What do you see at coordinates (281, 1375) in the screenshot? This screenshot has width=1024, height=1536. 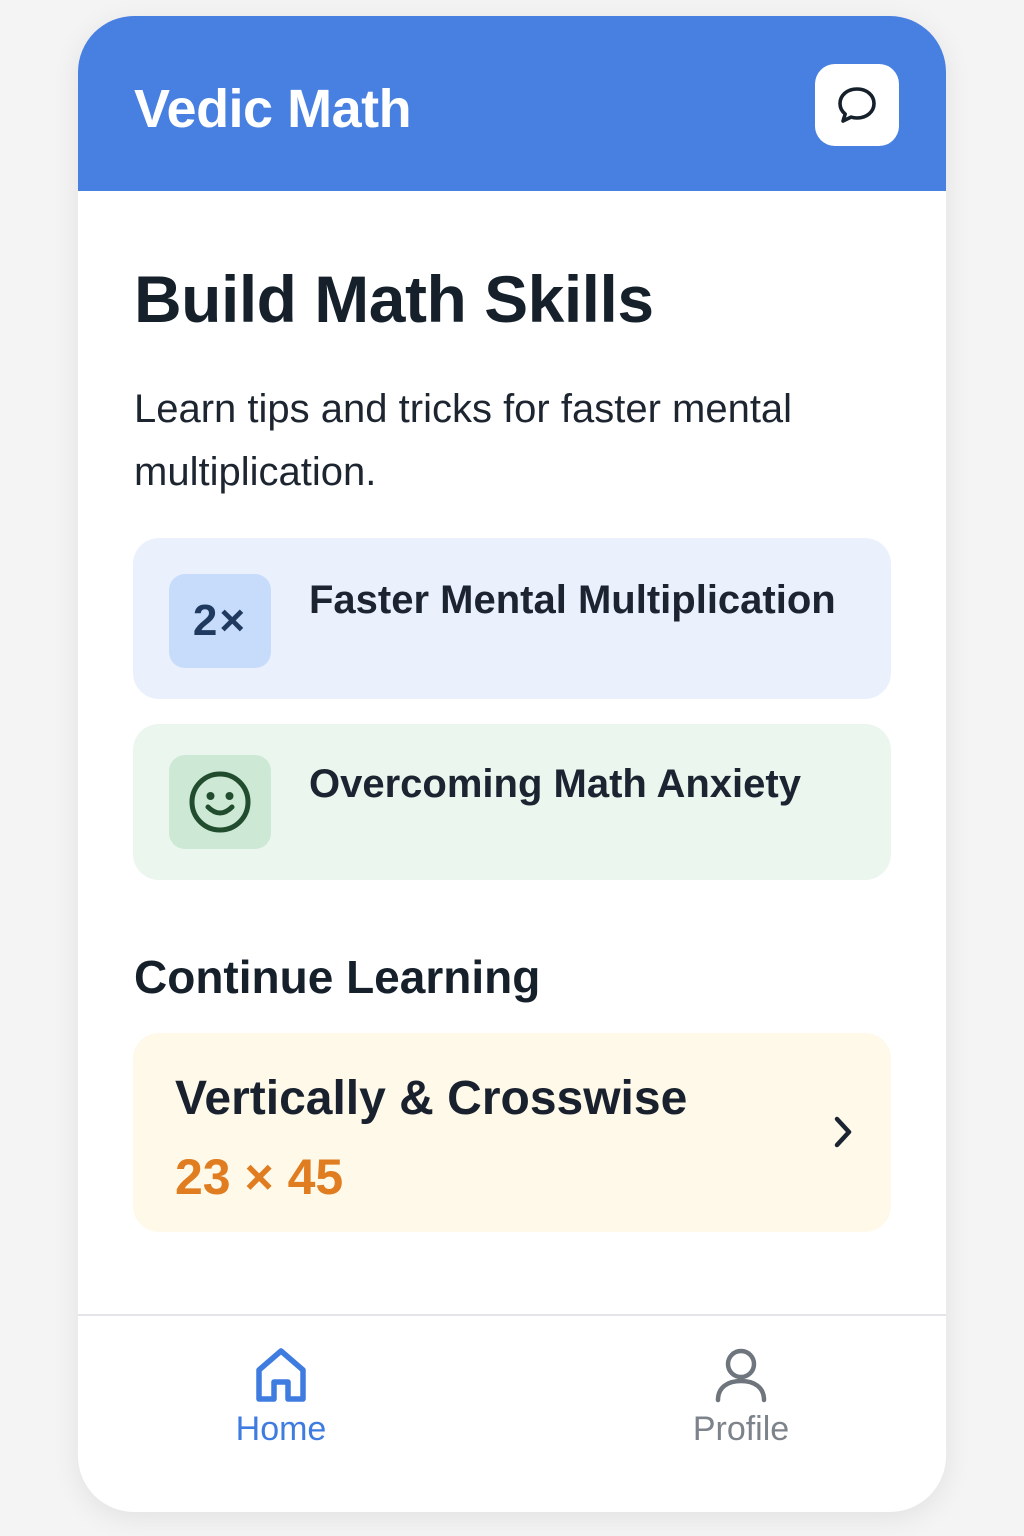 I see `home-icon` at bounding box center [281, 1375].